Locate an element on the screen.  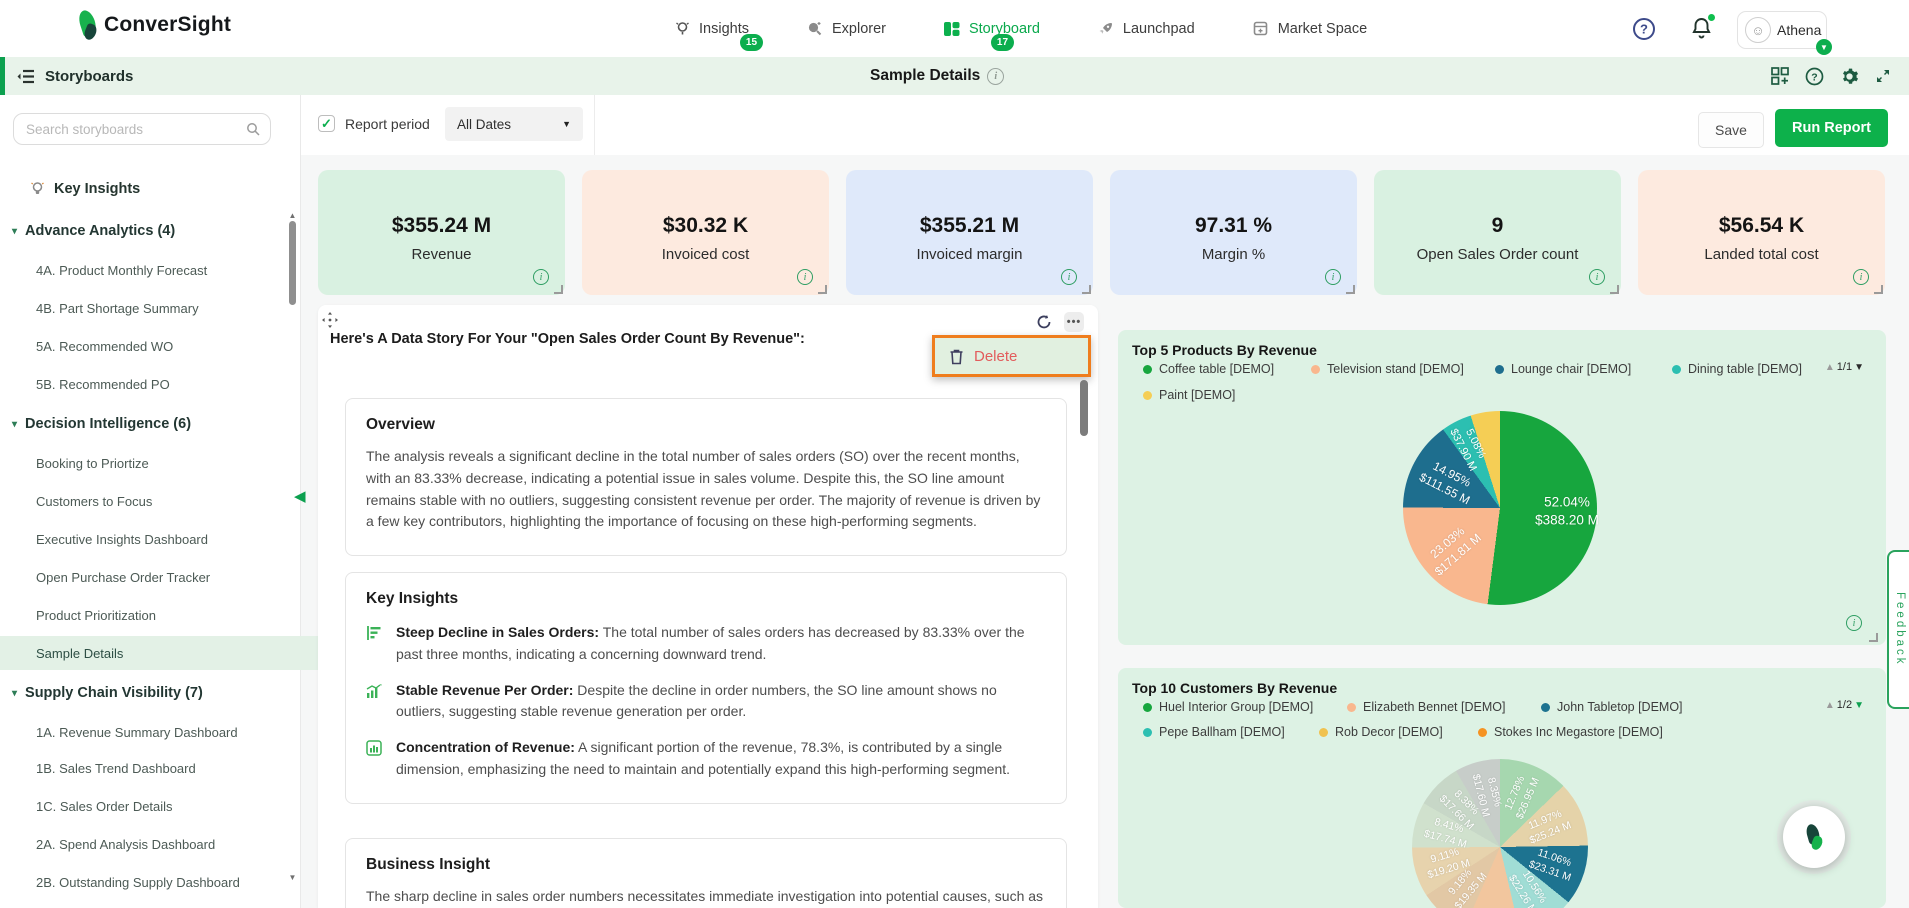
date-filter-dropdown: All Dates ▼ is located at coordinates (514, 124).